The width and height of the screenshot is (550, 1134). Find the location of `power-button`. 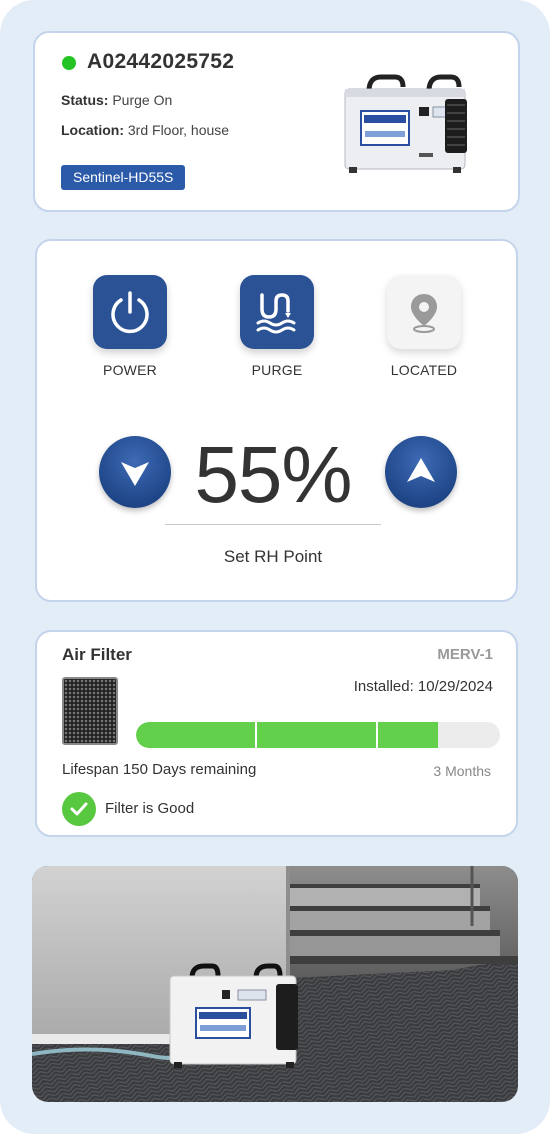

power-button is located at coordinates (130, 312).